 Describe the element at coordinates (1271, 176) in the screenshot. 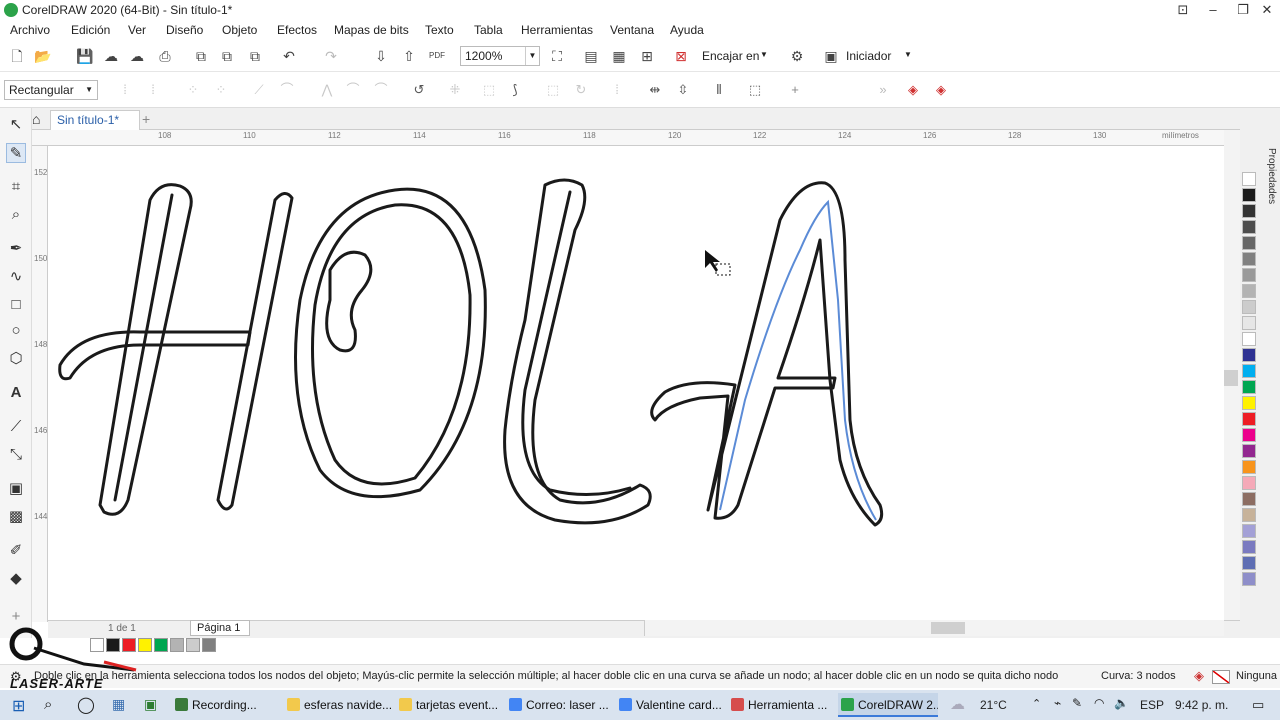

I see `properties-tab: Propiedades` at that location.